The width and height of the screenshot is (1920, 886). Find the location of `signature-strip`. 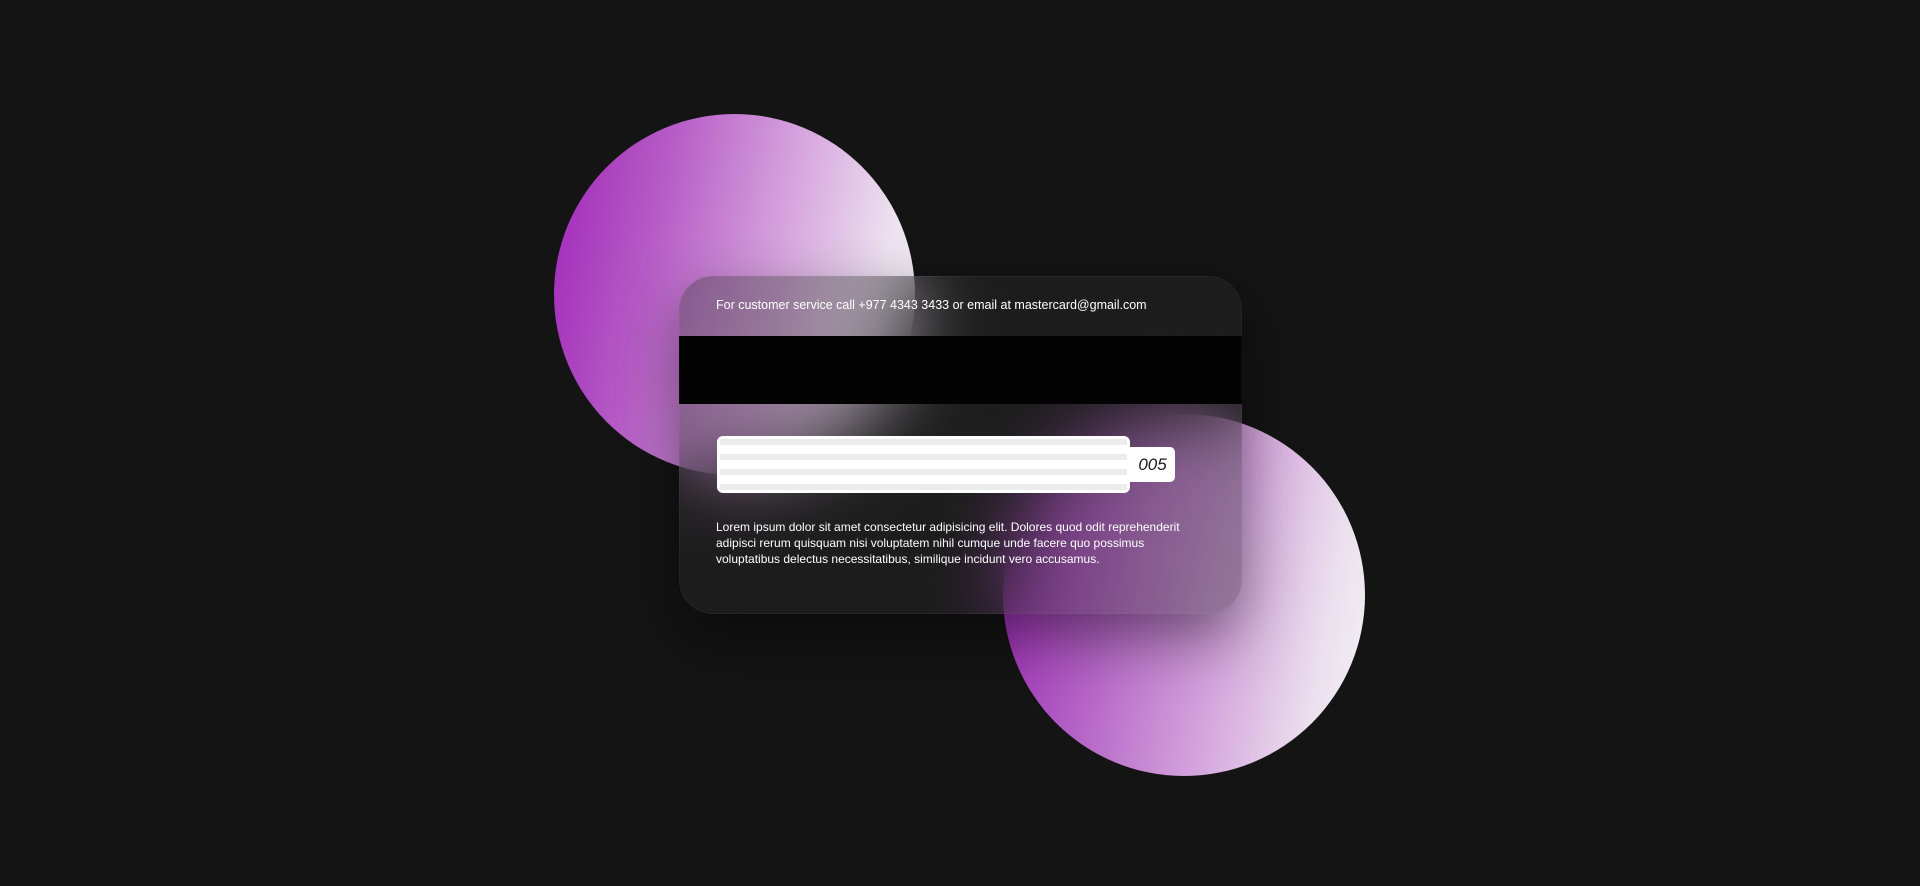

signature-strip is located at coordinates (923, 464).